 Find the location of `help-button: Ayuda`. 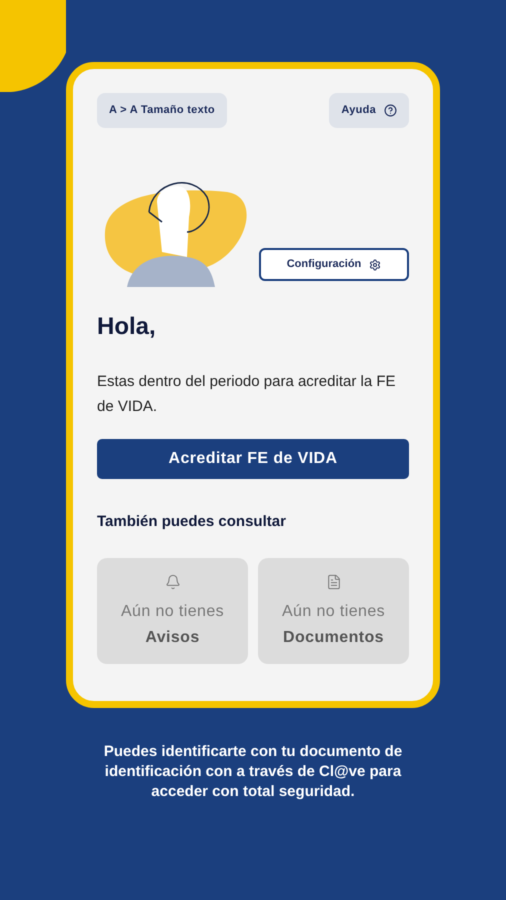

help-button: Ayuda is located at coordinates (369, 110).